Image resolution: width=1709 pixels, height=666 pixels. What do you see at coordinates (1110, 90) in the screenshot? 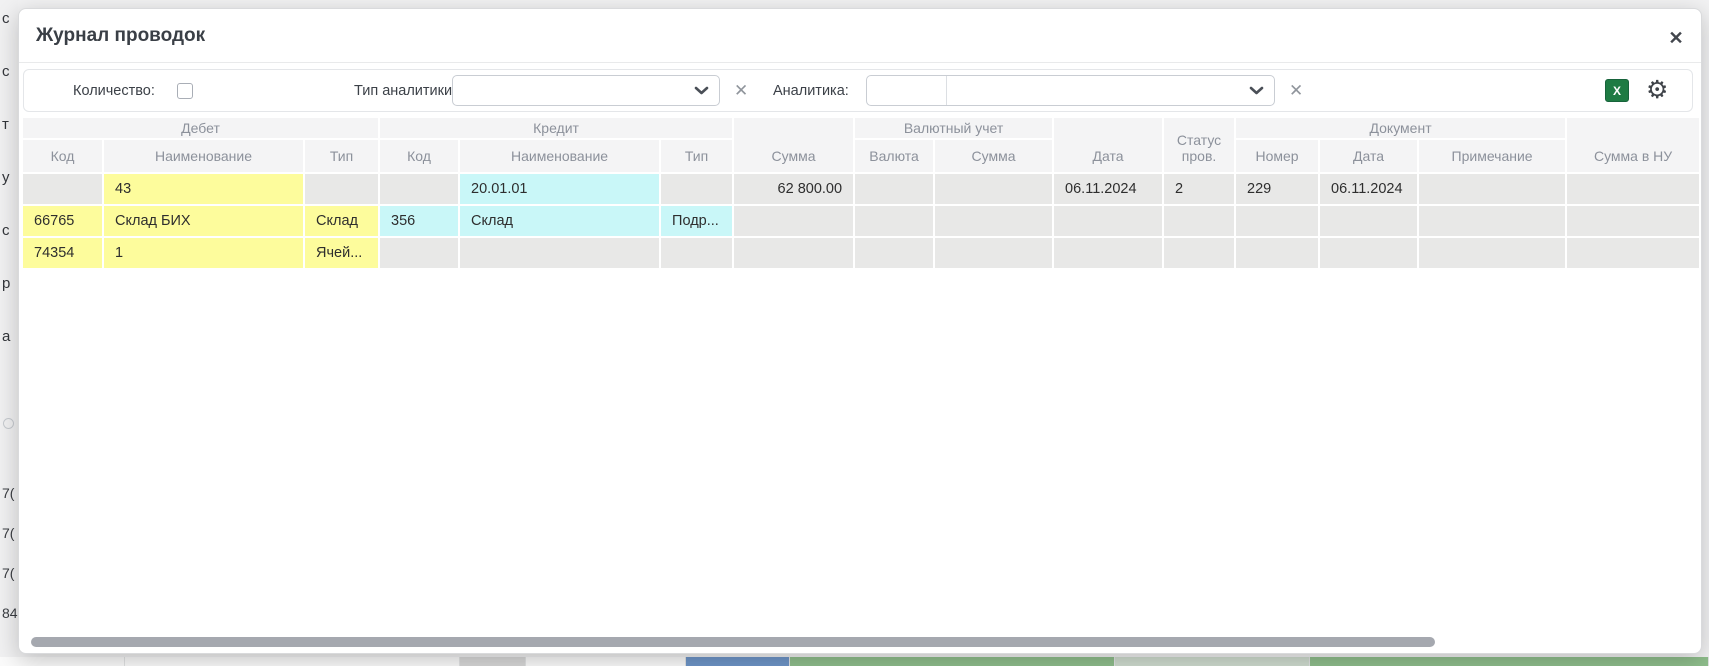
I see `analytics-select` at bounding box center [1110, 90].